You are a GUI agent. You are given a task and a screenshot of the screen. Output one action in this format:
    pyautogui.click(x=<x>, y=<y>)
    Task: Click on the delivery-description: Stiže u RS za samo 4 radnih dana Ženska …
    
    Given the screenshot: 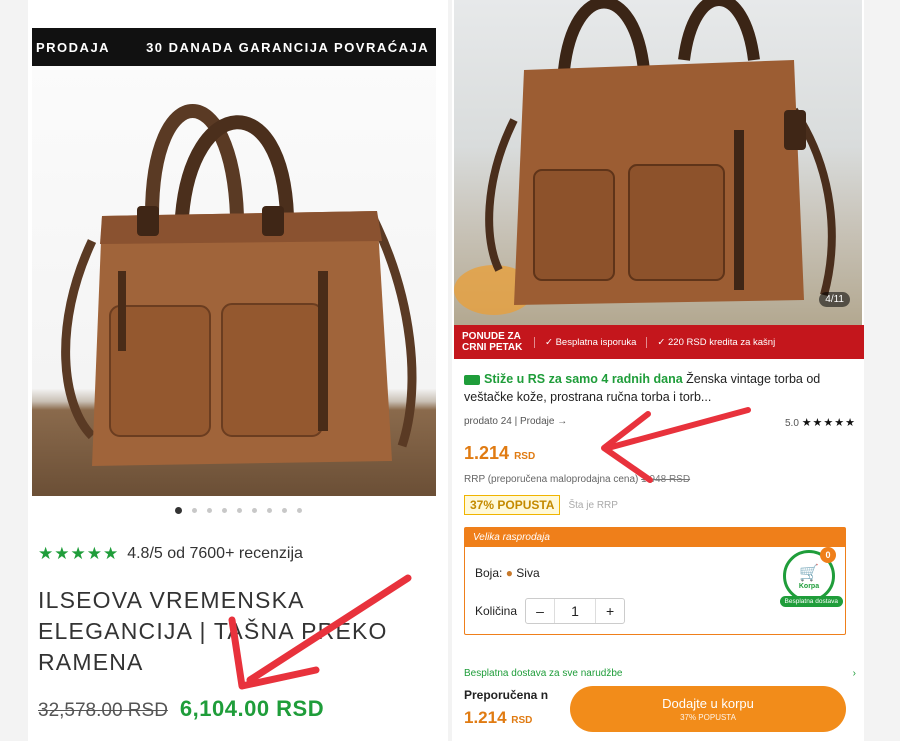 What is the action you would take?
    pyautogui.click(x=659, y=388)
    